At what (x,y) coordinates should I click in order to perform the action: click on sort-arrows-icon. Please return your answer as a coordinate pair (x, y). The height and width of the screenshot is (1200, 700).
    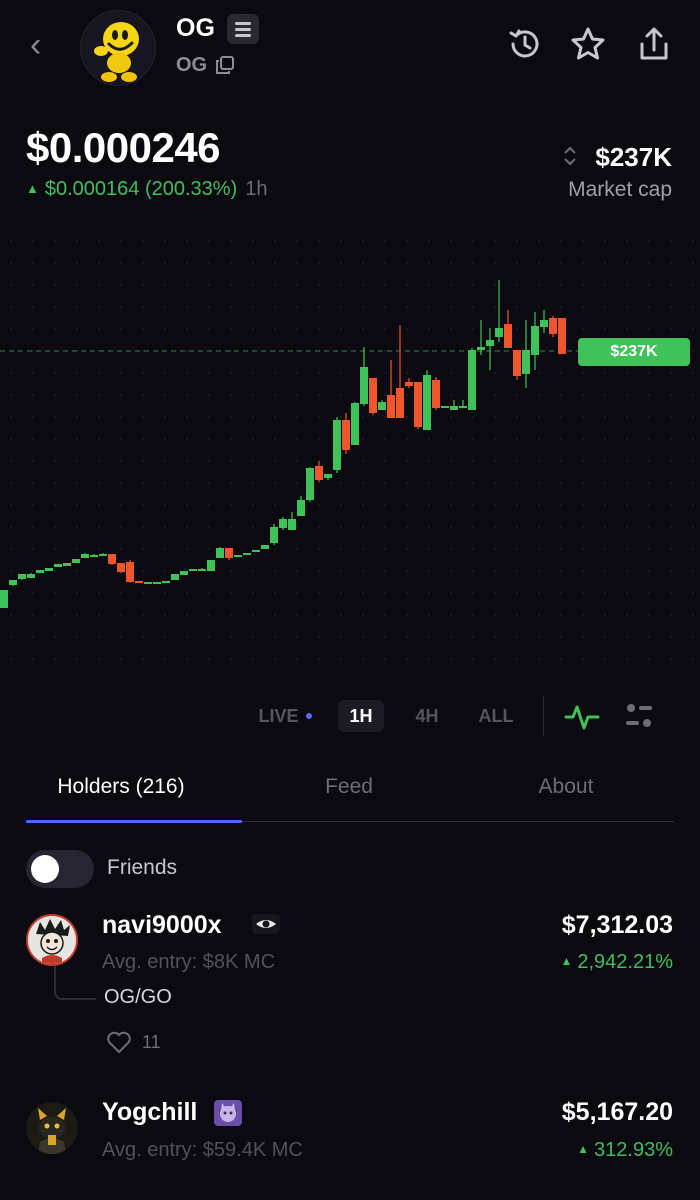
    Looking at the image, I should click on (570, 156).